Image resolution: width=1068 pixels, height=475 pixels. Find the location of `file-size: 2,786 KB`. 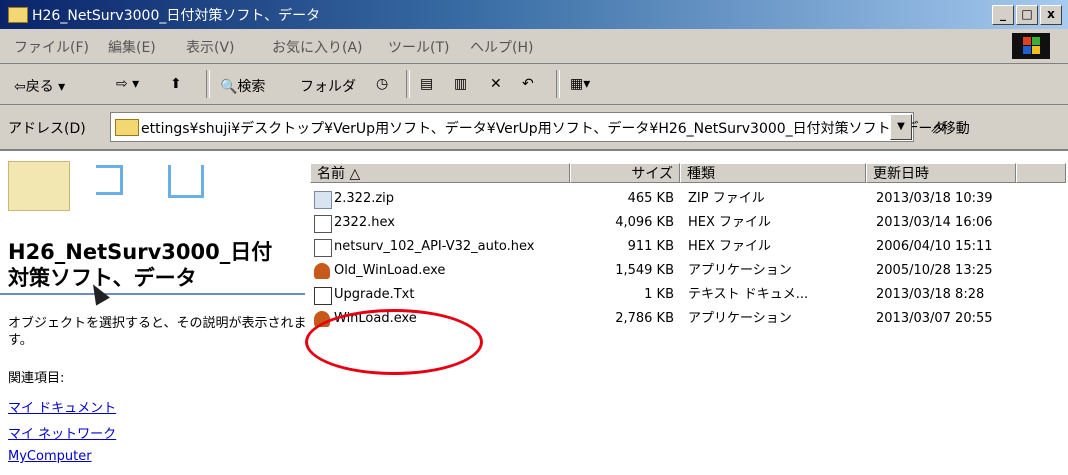

file-size: 2,786 KB is located at coordinates (644, 318).